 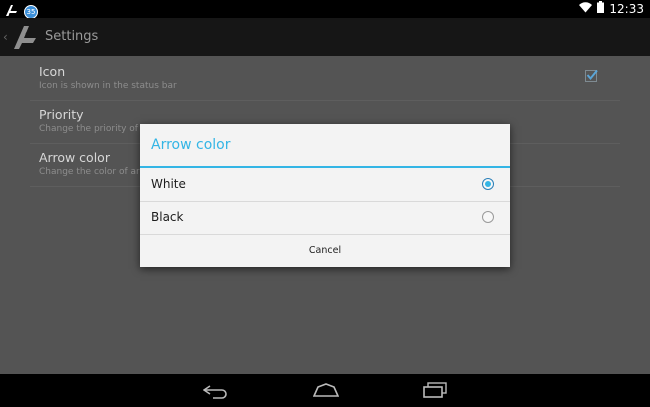 I want to click on preference-summary: Change the priority of t, so click(x=92, y=129).